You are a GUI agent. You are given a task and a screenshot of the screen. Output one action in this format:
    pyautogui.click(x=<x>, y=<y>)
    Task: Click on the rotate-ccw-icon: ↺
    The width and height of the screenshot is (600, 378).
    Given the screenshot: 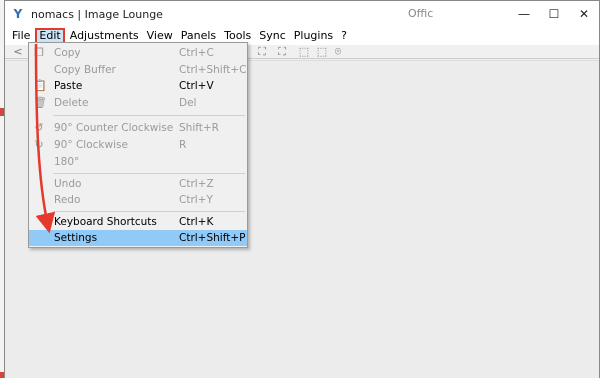 What is the action you would take?
    pyautogui.click(x=39, y=127)
    